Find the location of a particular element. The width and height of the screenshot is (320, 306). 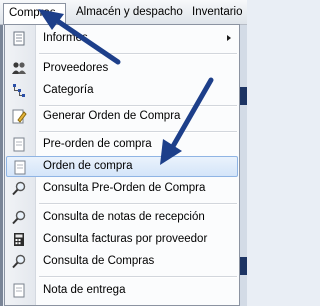

menu-item-consulta-compras: Consulta de Compras is located at coordinates (122, 261).